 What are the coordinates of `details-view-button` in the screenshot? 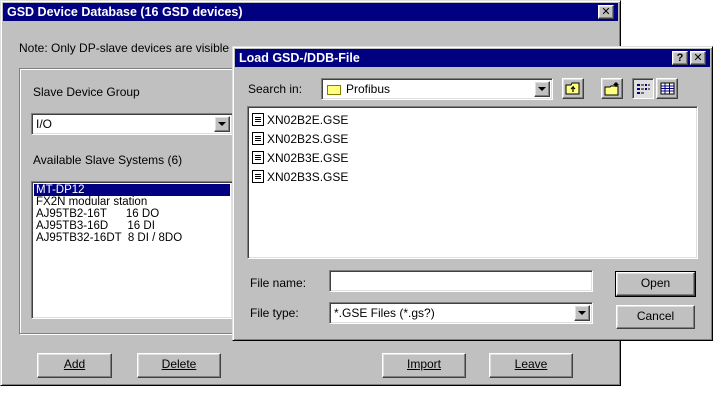 It's located at (667, 88).